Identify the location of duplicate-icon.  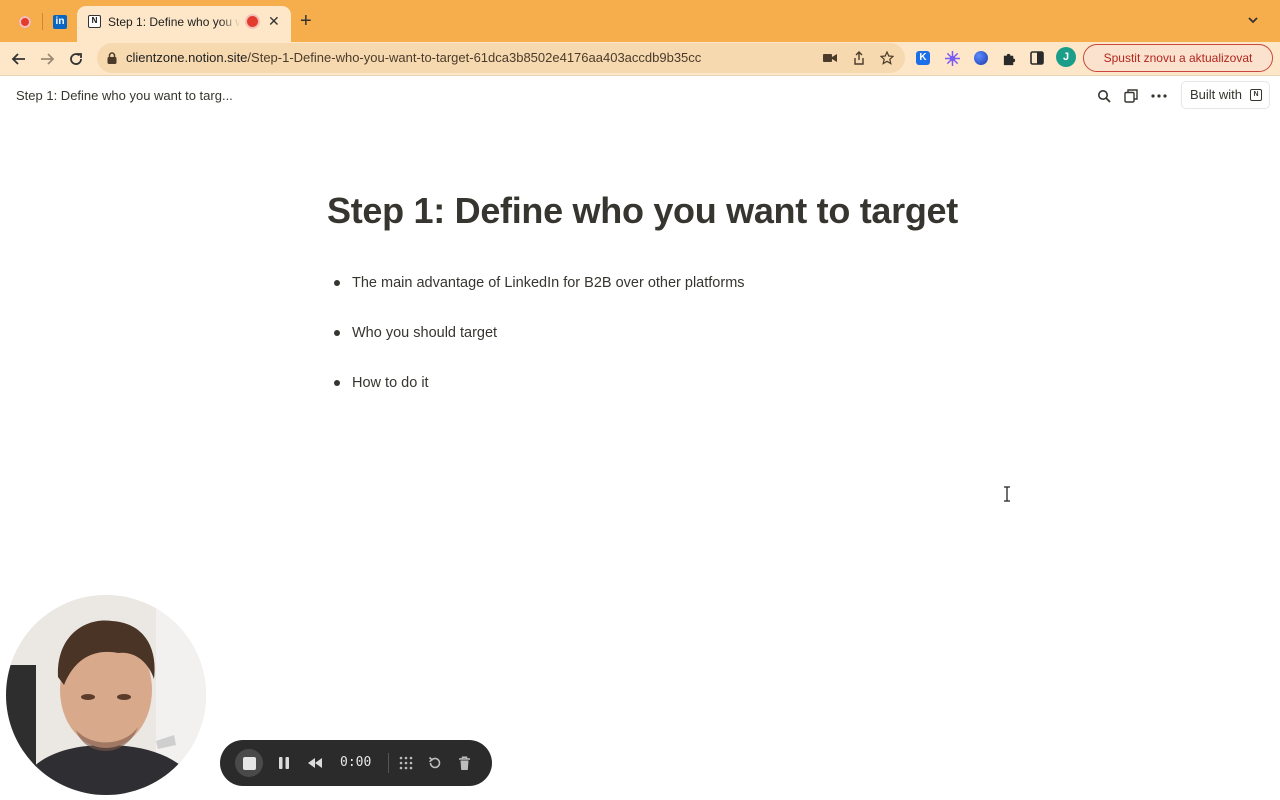
(1131, 96).